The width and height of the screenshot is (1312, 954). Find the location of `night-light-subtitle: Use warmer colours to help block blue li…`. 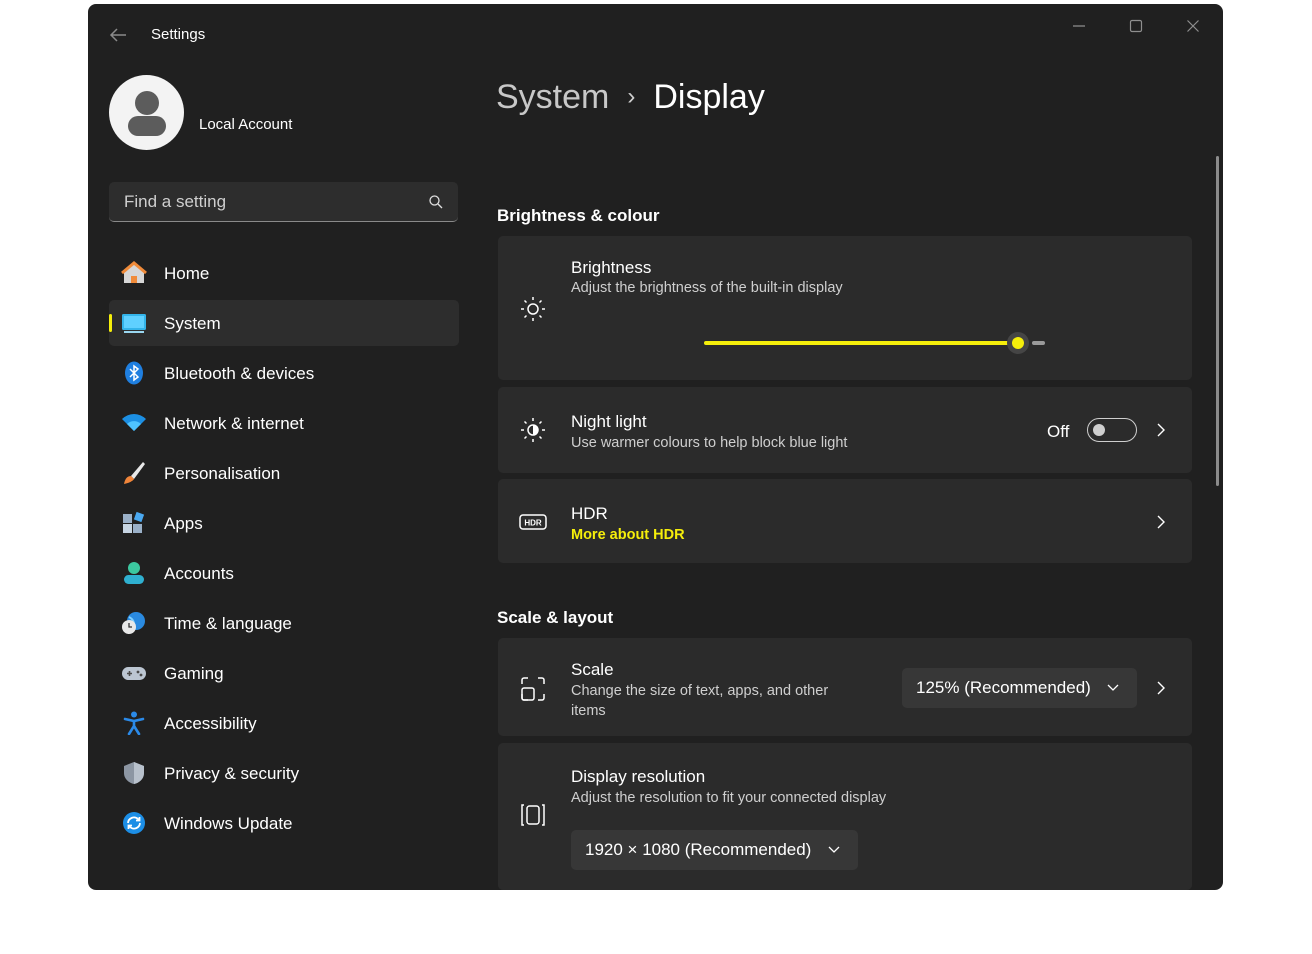

night-light-subtitle: Use warmer colours to help block blue li… is located at coordinates (709, 443).